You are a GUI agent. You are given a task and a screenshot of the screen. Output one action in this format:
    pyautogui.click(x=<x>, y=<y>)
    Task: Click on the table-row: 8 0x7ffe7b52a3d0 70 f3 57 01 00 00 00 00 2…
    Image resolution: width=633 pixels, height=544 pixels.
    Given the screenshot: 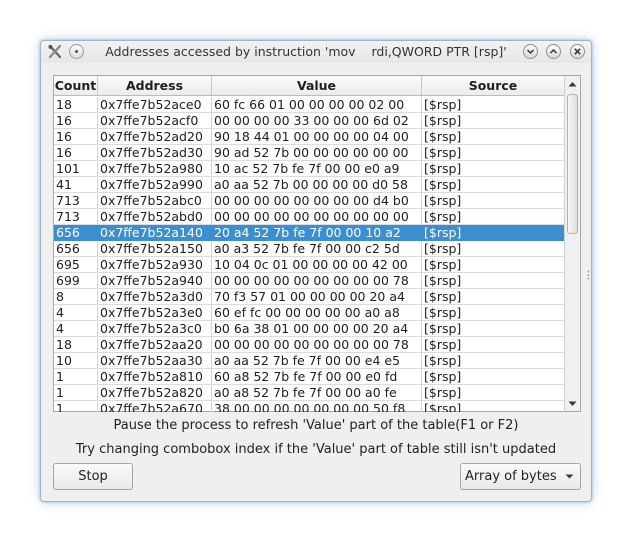 What is the action you would take?
    pyautogui.click(x=309, y=297)
    